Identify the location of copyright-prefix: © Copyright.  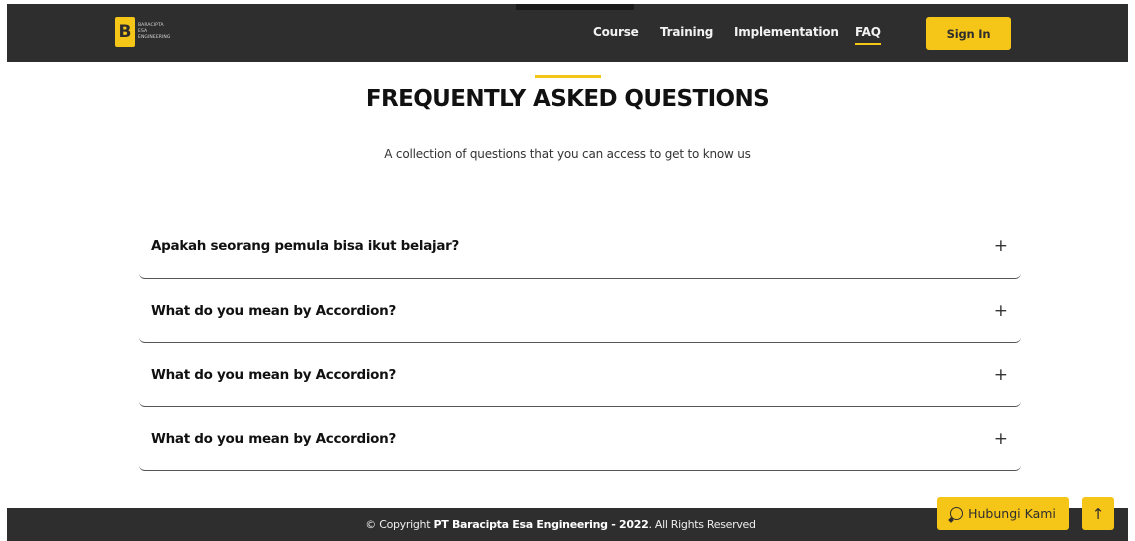
(399, 524).